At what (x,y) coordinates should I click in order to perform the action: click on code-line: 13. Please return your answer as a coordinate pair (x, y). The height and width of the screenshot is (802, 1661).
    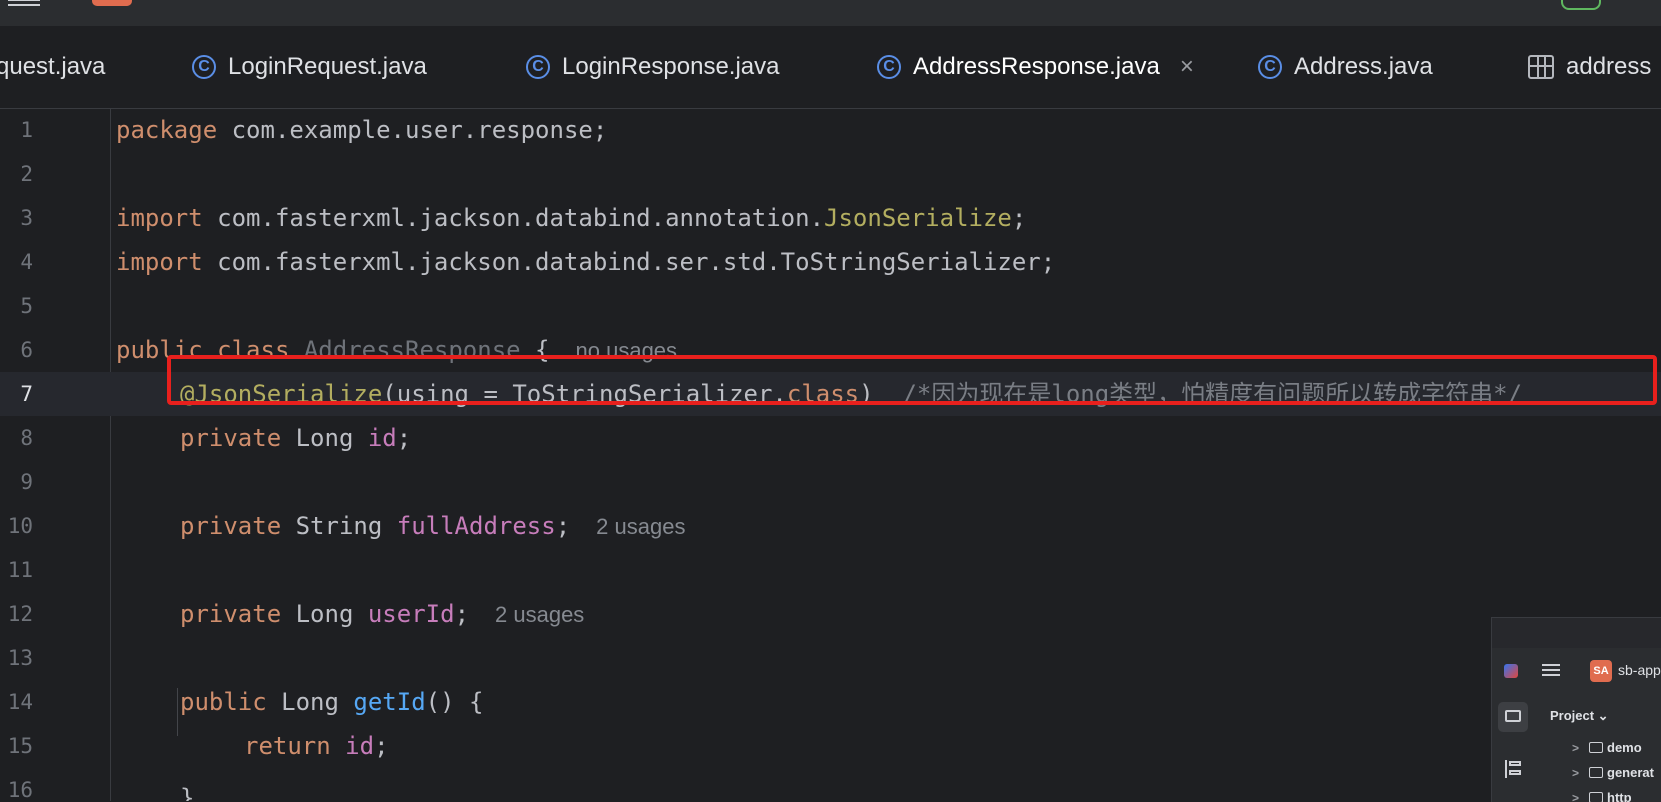
    Looking at the image, I should click on (830, 658).